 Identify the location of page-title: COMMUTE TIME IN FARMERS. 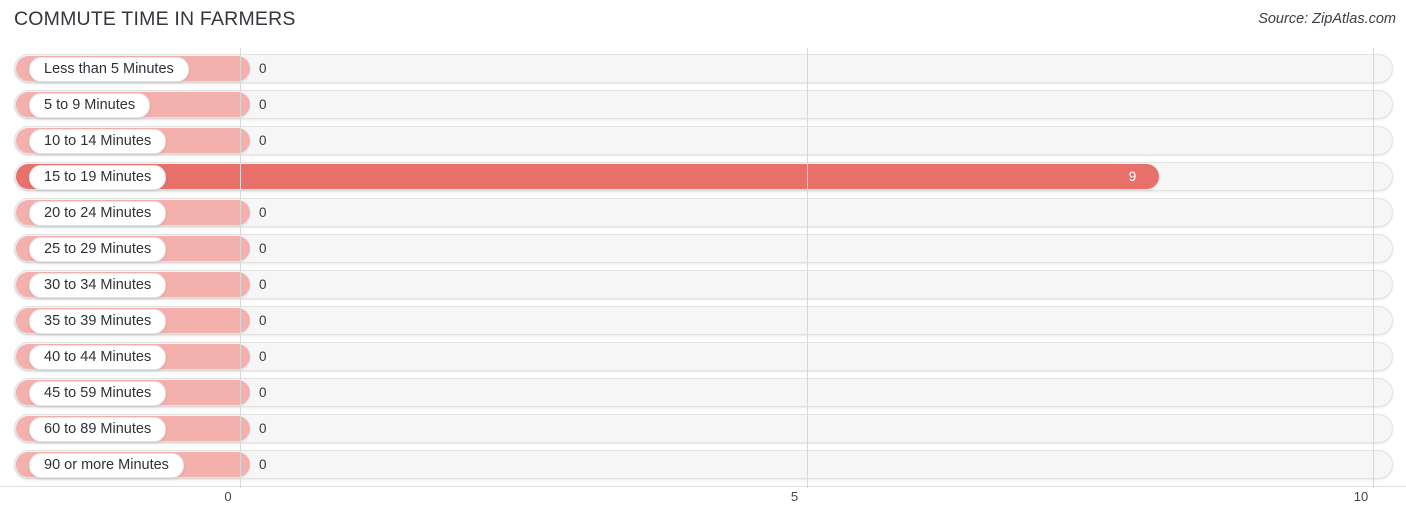
(155, 19).